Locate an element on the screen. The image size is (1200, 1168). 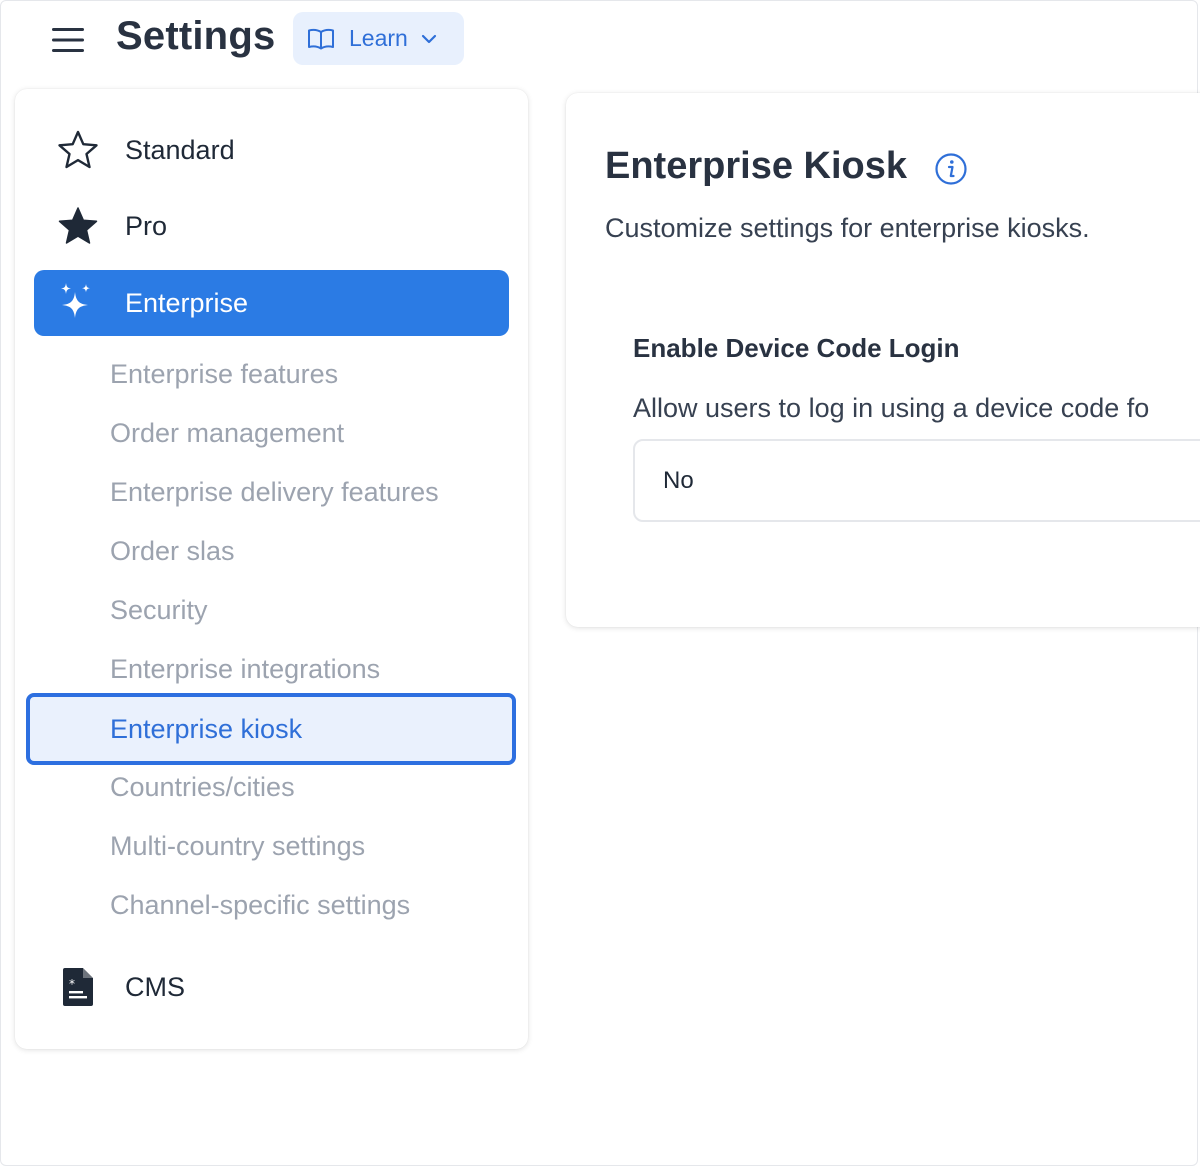
sidebar-subitem-enterprise-features: Enterprise features is located at coordinates (270, 374).